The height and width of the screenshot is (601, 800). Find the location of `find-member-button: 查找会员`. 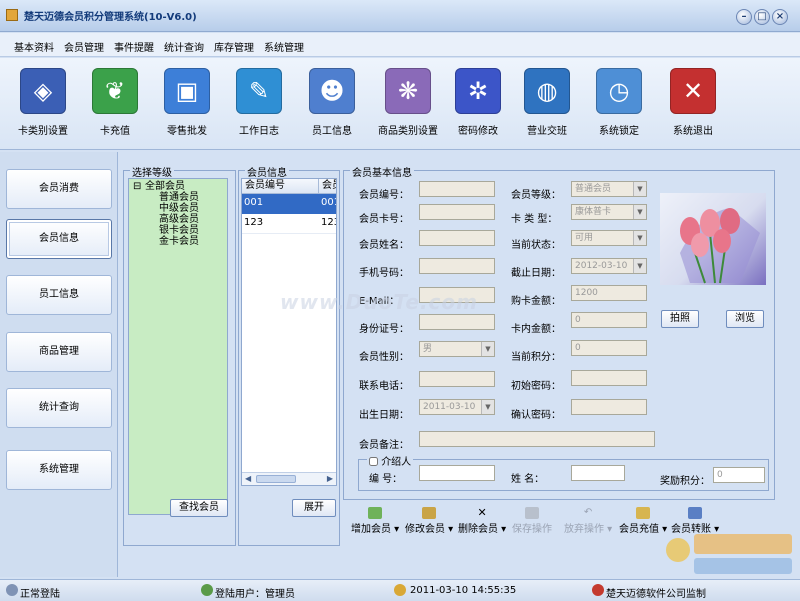

find-member-button: 查找会员 is located at coordinates (199, 508).